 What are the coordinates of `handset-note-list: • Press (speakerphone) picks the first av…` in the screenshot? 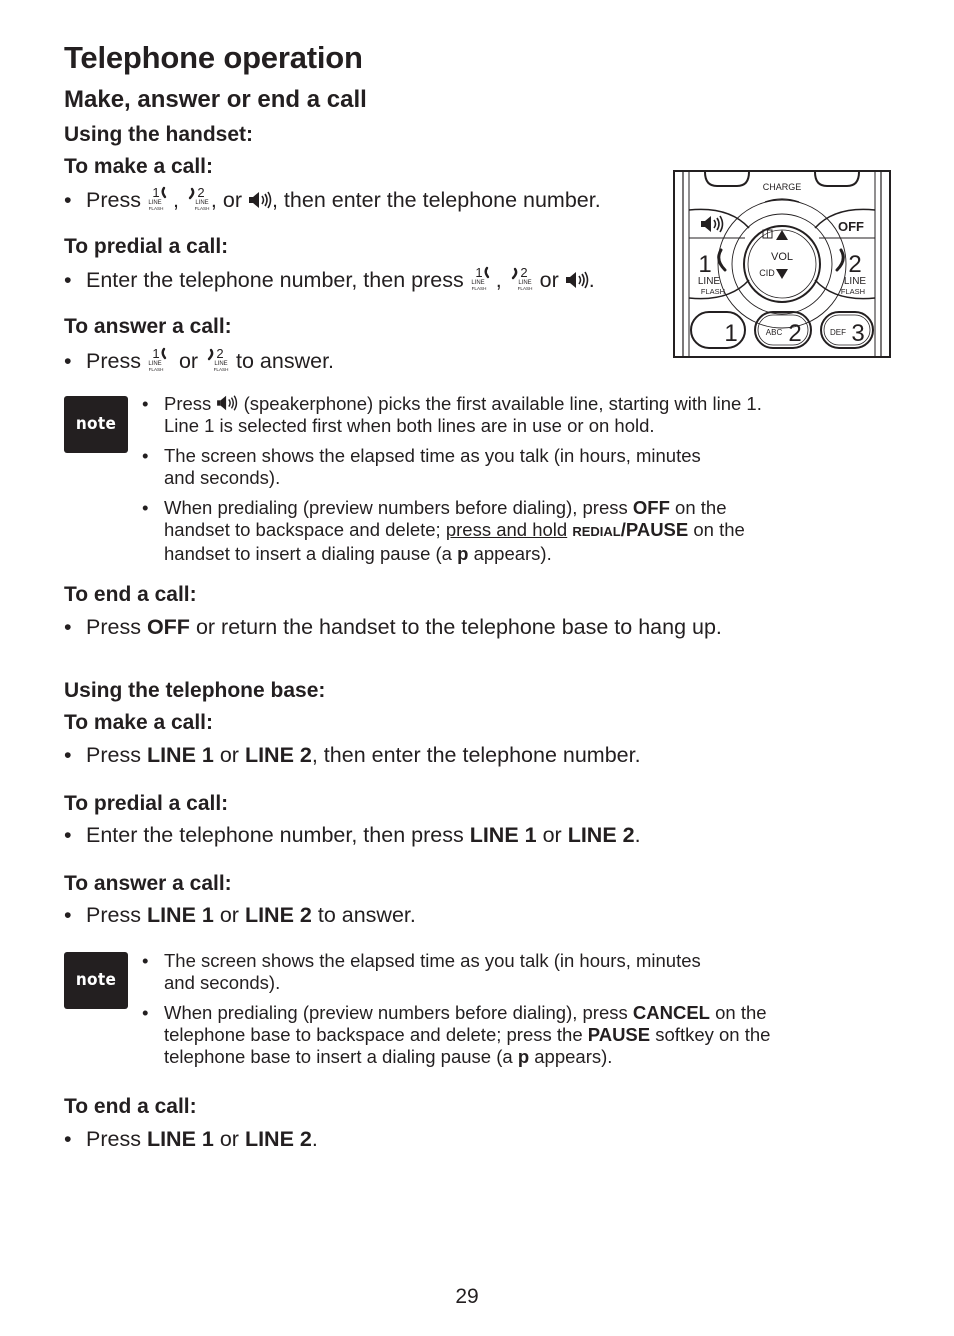 It's located at (452, 478).